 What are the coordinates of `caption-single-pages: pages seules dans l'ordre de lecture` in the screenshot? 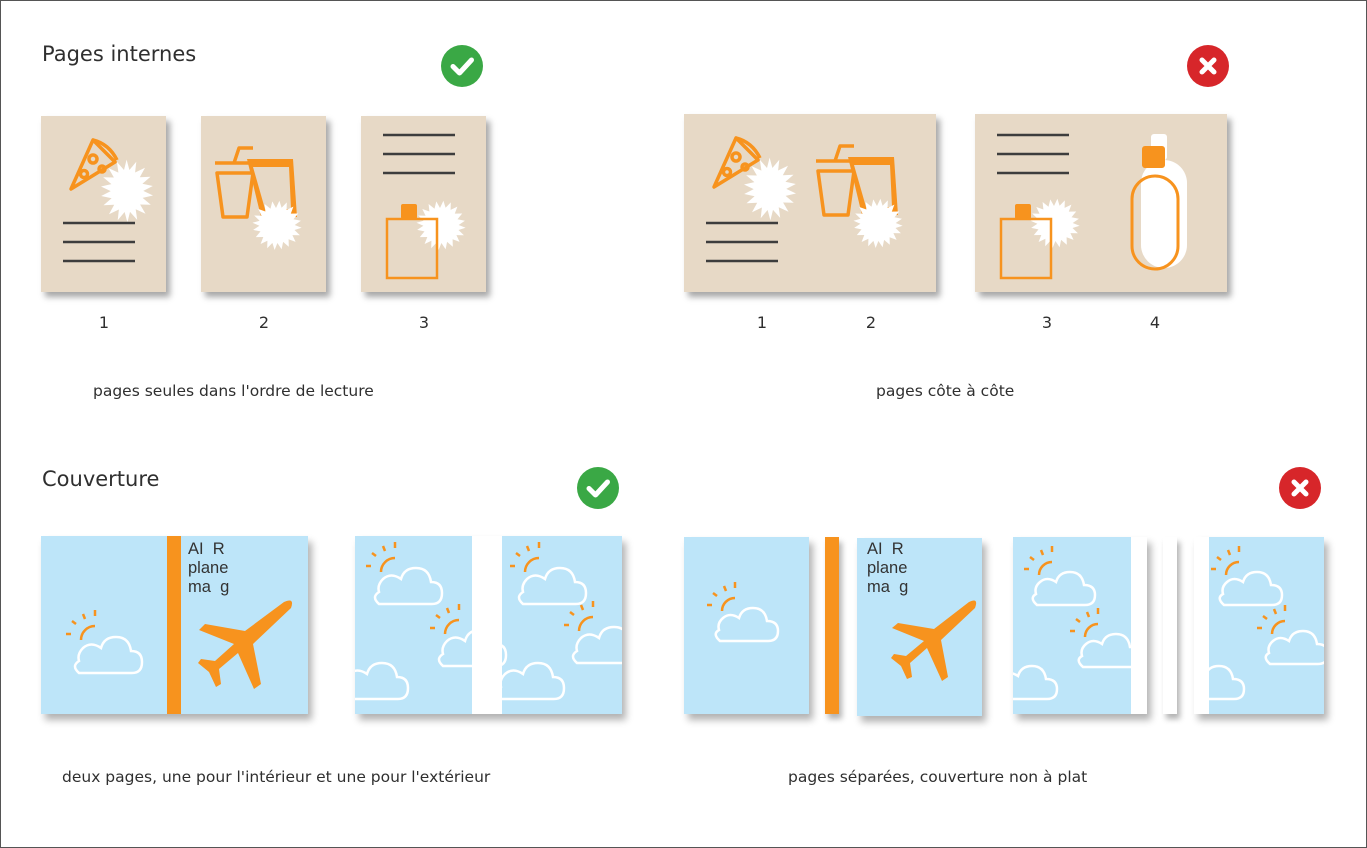 It's located at (233, 391).